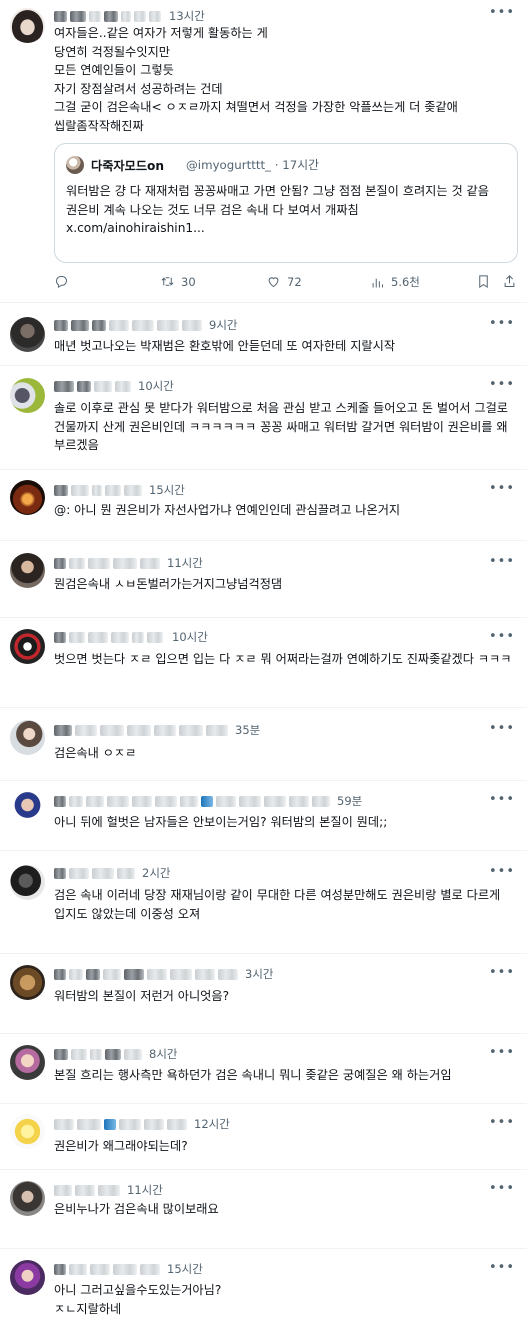  What do you see at coordinates (145, 325) in the screenshot?
I see `tweet-header: 9시간` at bounding box center [145, 325].